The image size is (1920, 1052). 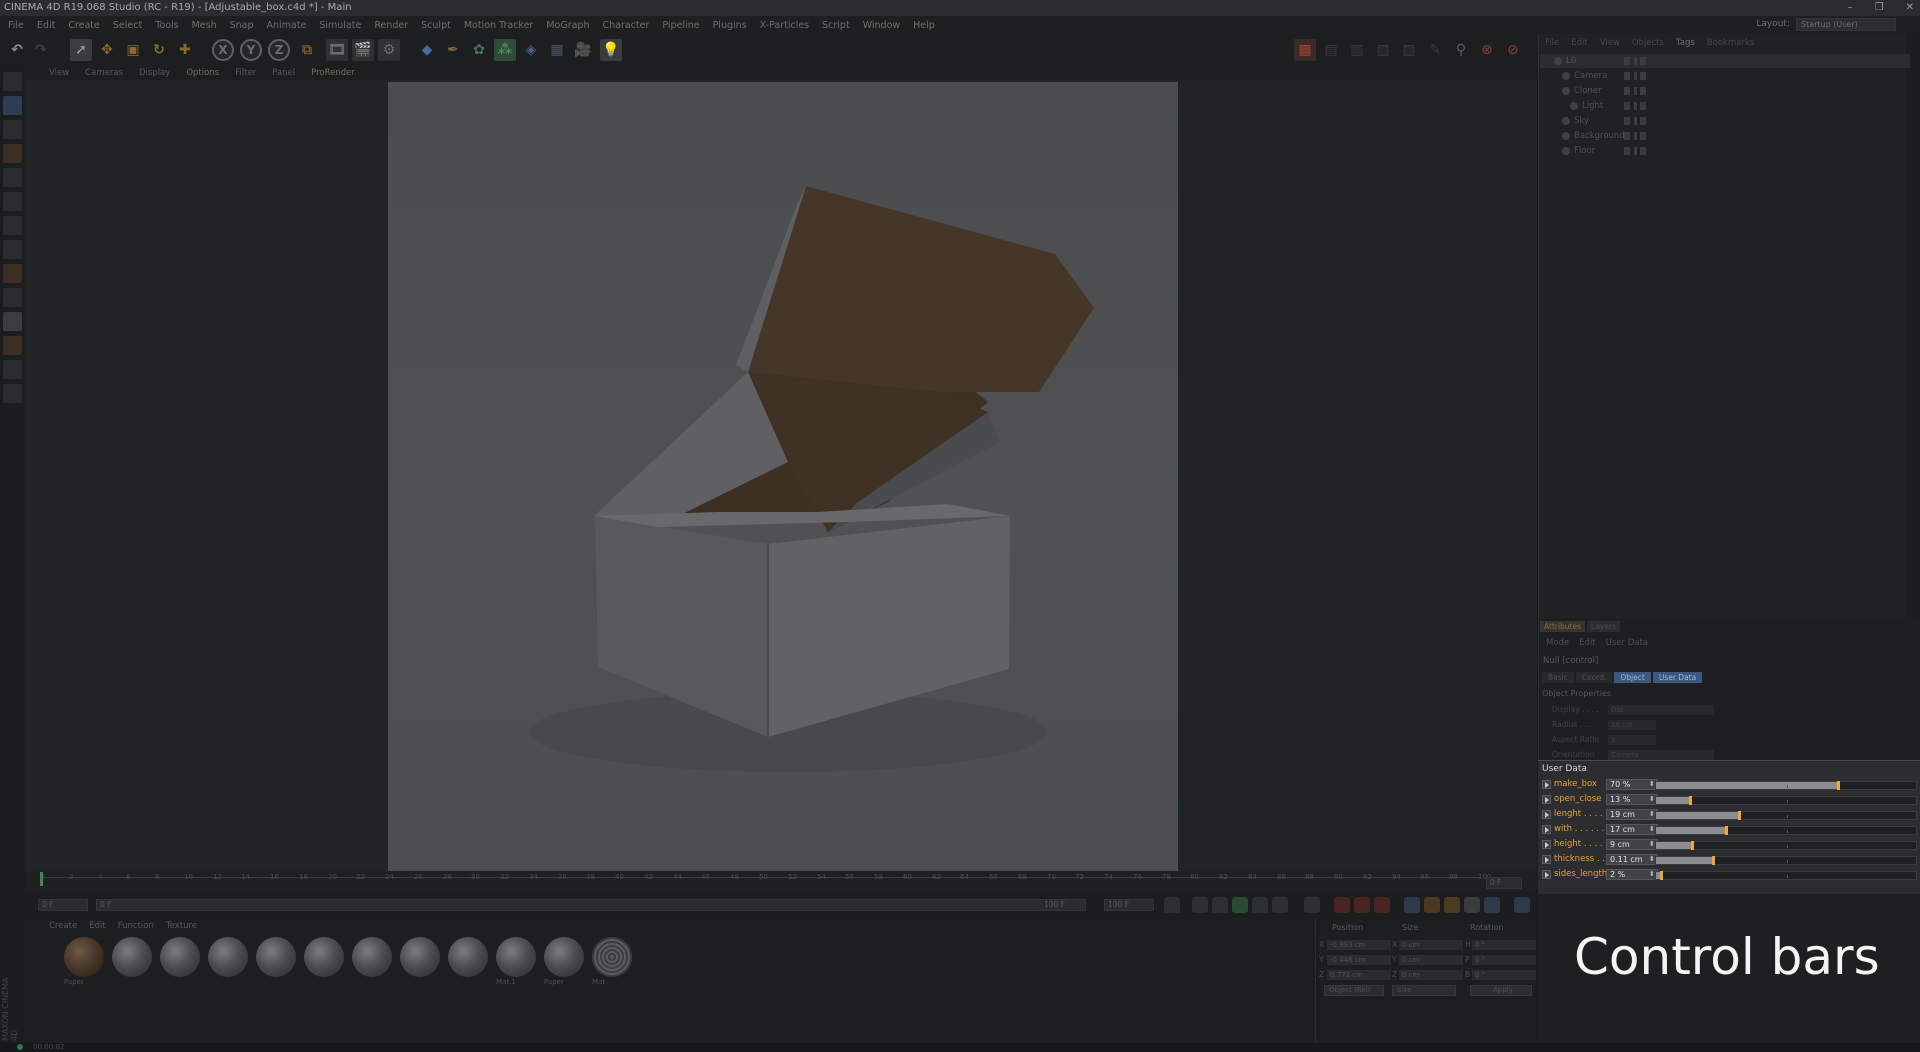 I want to click on viewport-tool-6-icon: ⚲, so click(x=1461, y=50).